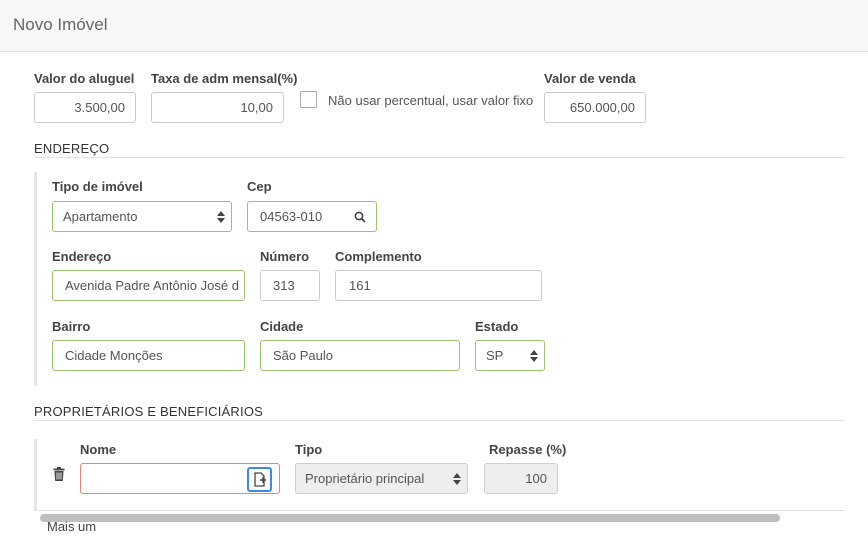 Image resolution: width=868 pixels, height=545 pixels. Describe the element at coordinates (60, 24) in the screenshot. I see `page-title: Novo Imóvel` at that location.